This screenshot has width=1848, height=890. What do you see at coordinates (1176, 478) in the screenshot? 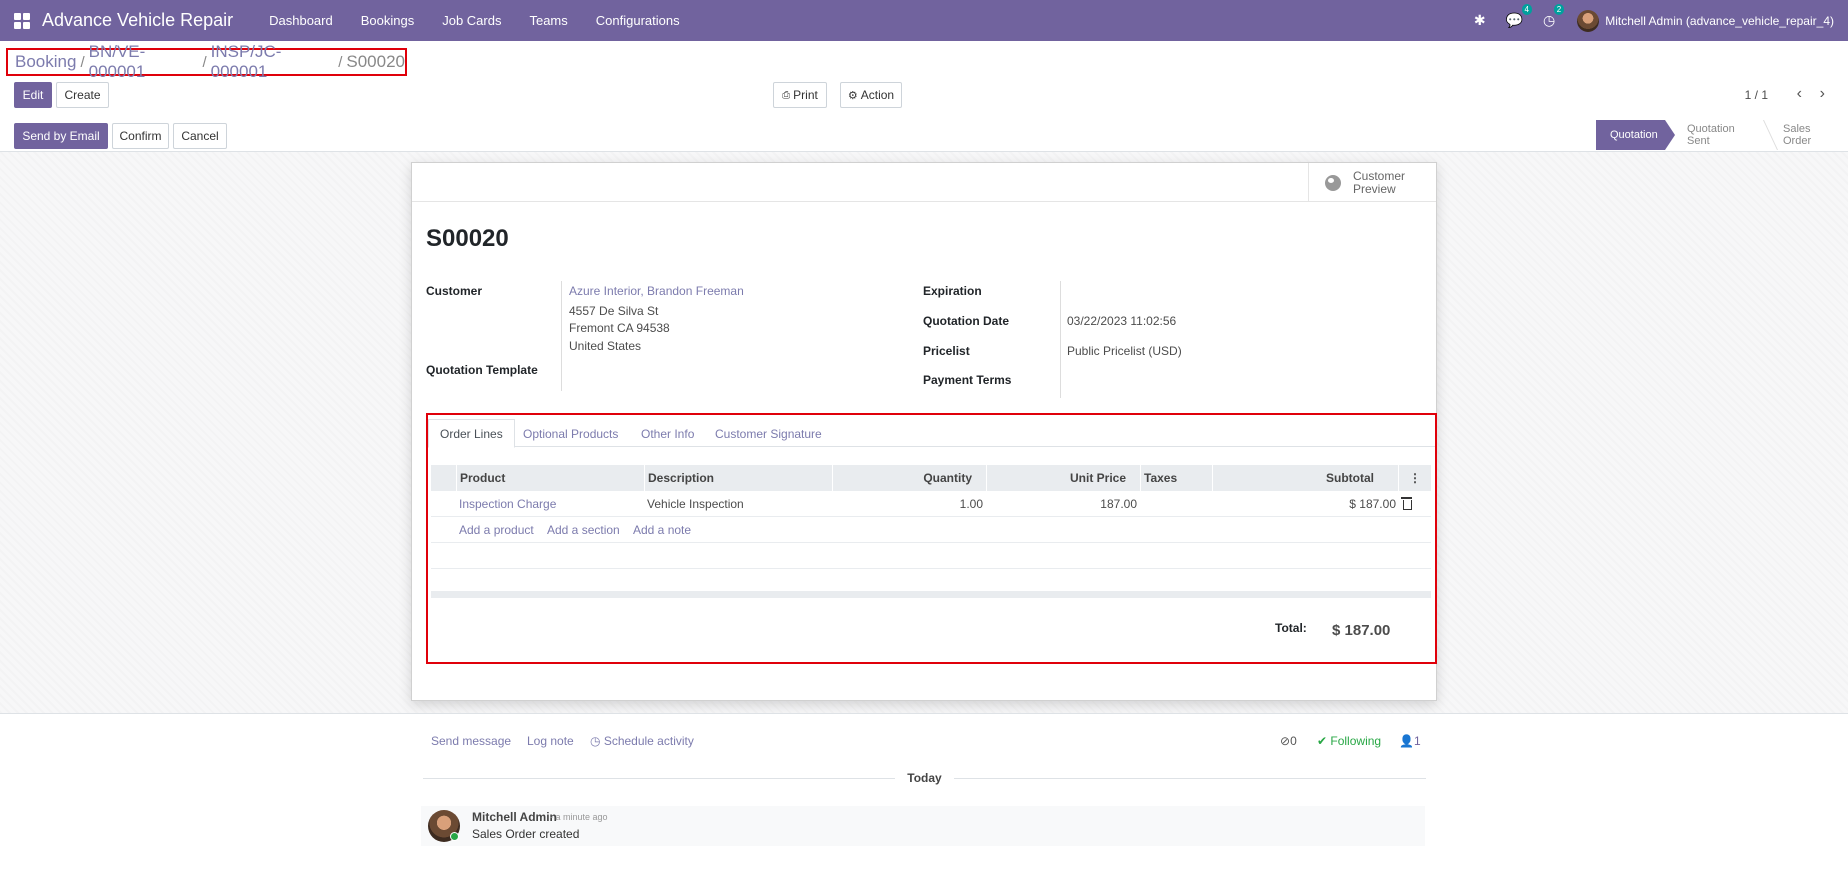
I see `col-taxes: Taxes` at bounding box center [1176, 478].